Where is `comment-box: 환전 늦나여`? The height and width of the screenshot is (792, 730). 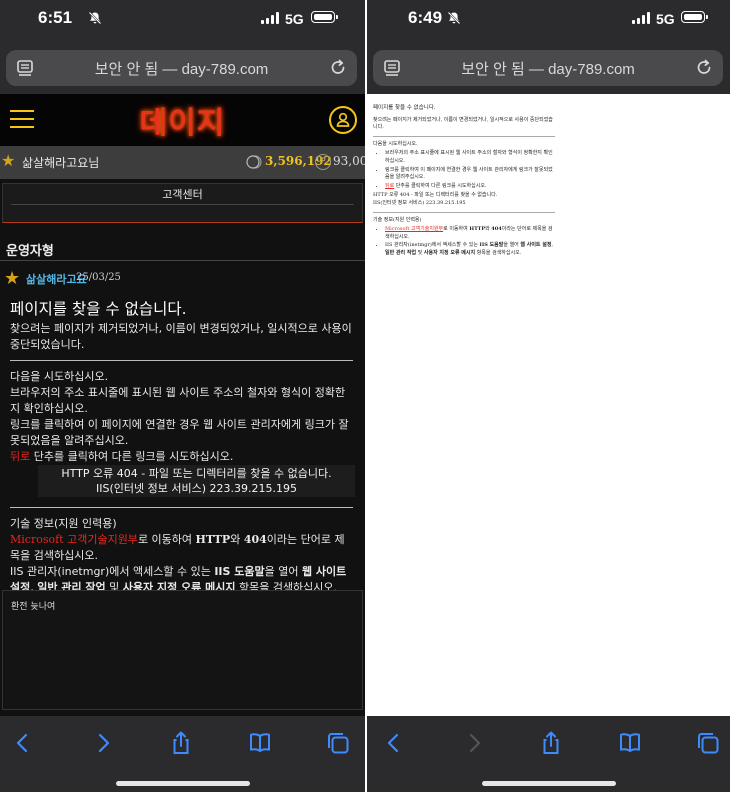 comment-box: 환전 늦나여 is located at coordinates (182, 650).